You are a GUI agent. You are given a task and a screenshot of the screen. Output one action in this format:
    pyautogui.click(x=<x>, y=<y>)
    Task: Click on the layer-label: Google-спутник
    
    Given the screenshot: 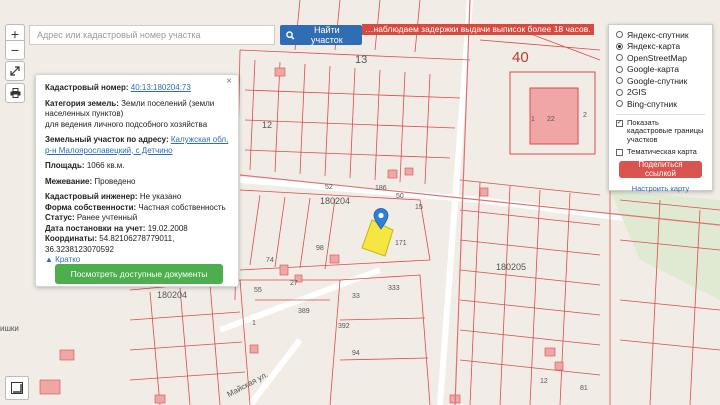 What is the action you would take?
    pyautogui.click(x=657, y=80)
    